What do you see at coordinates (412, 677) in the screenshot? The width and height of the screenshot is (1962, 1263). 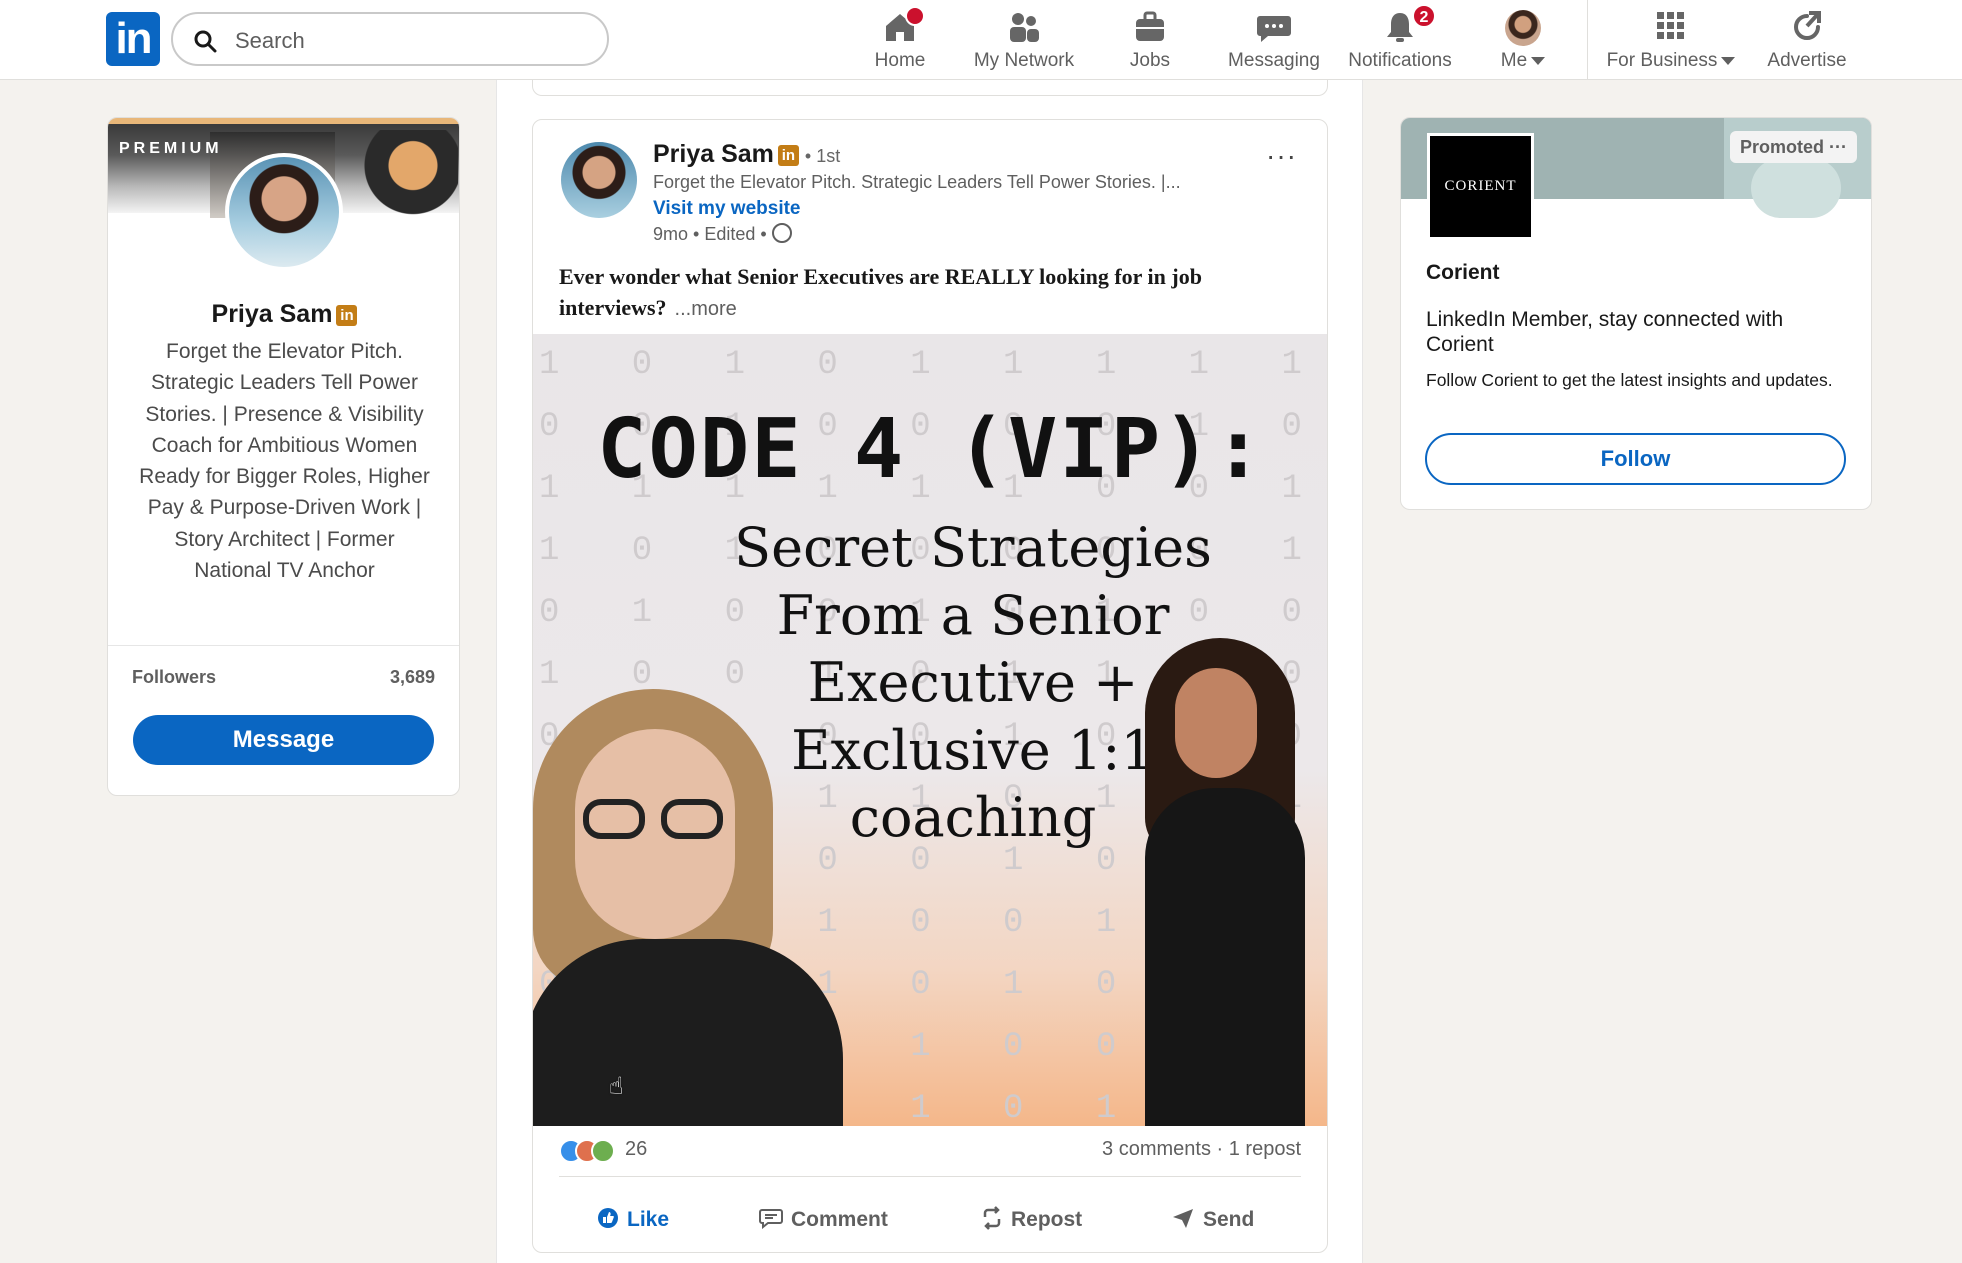 I see `followers-count: 3,689` at bounding box center [412, 677].